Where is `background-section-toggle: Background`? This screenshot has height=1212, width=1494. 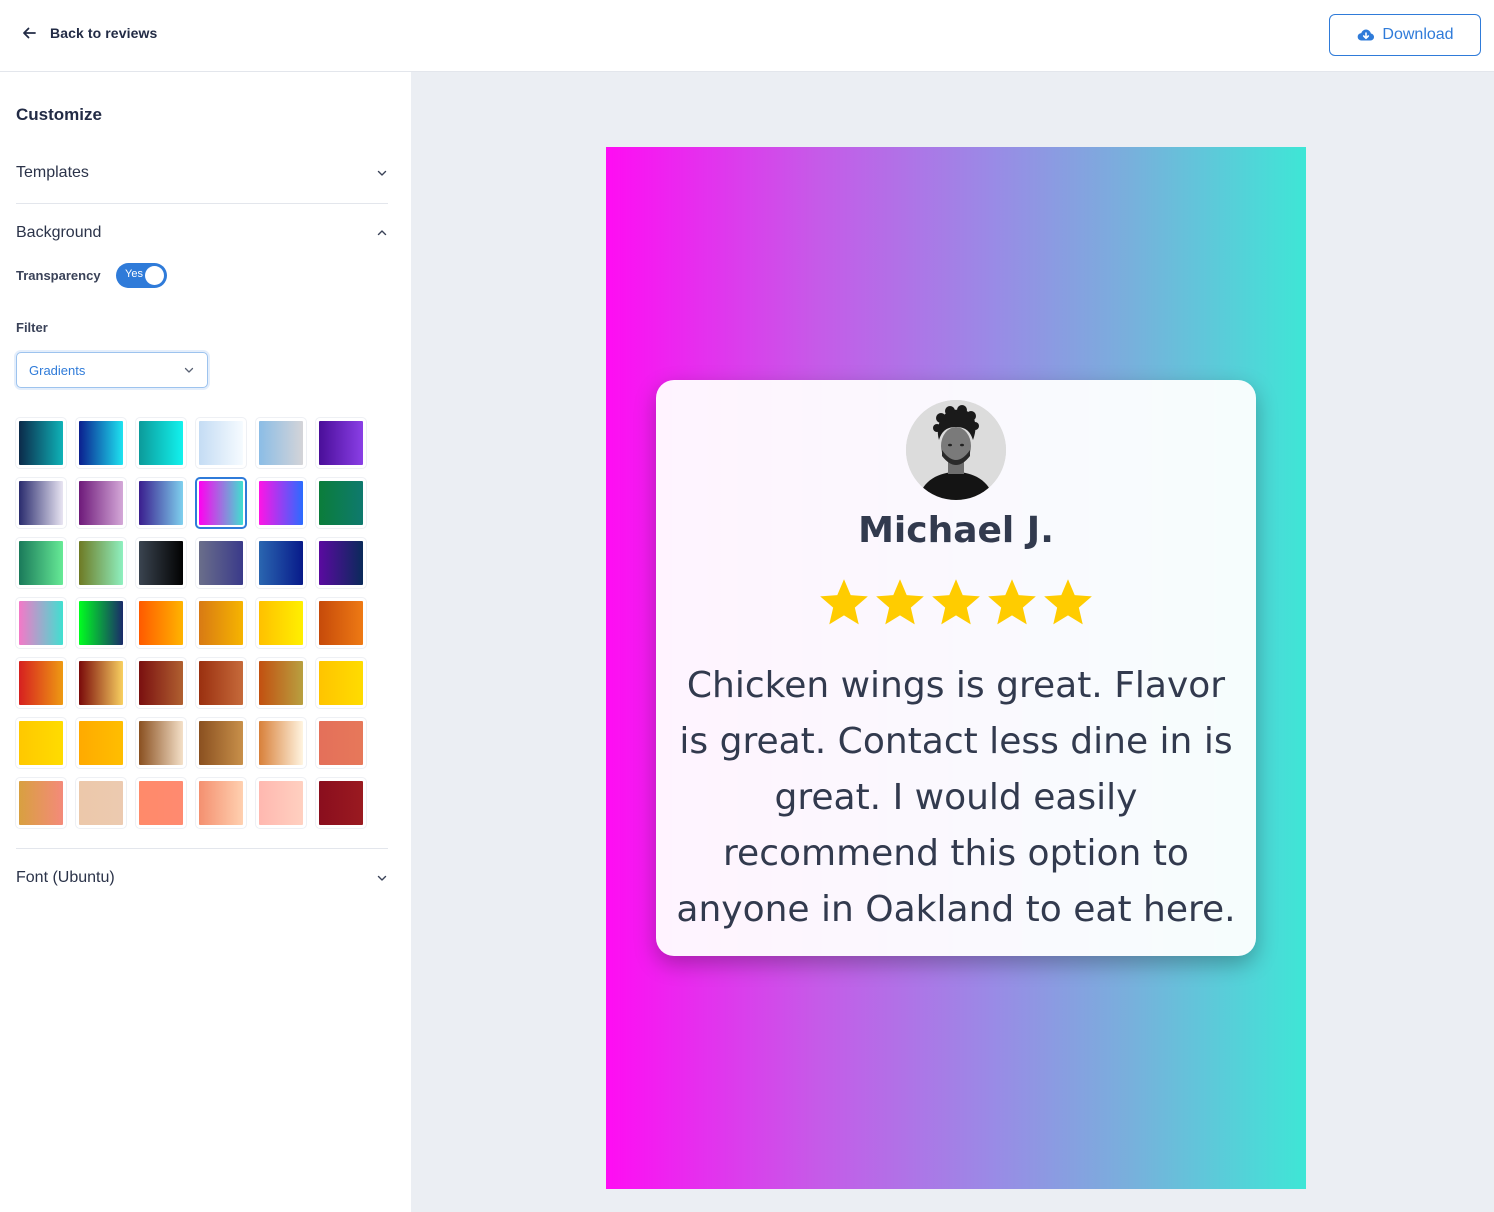
background-section-toggle: Background is located at coordinates (202, 233).